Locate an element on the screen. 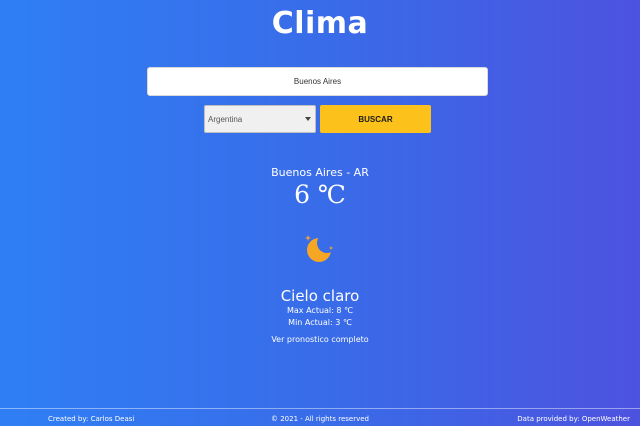  country-select: Argentina is located at coordinates (260, 119).